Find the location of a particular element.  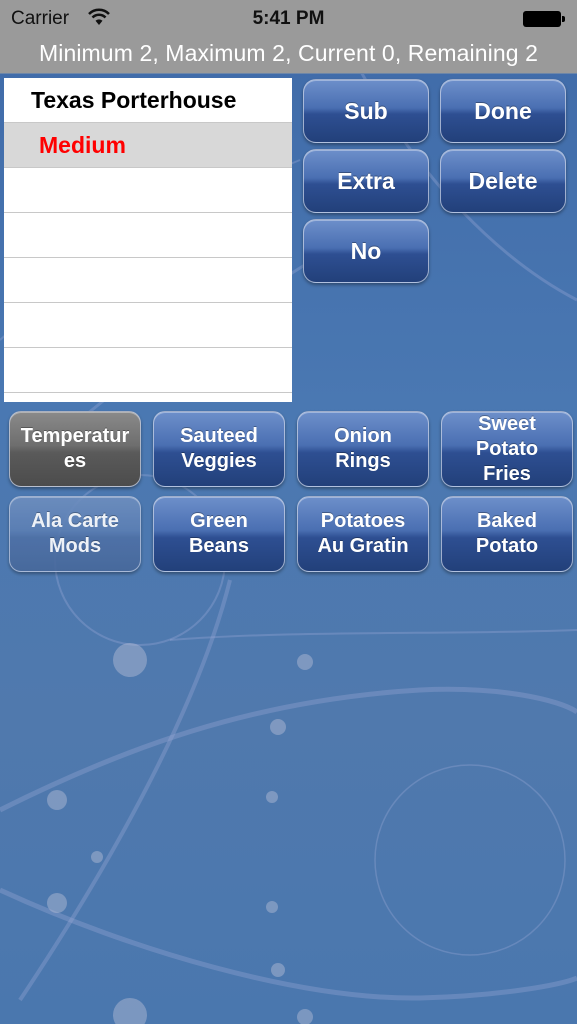

category-label: Potatoes Au Gratin is located at coordinates (363, 533).